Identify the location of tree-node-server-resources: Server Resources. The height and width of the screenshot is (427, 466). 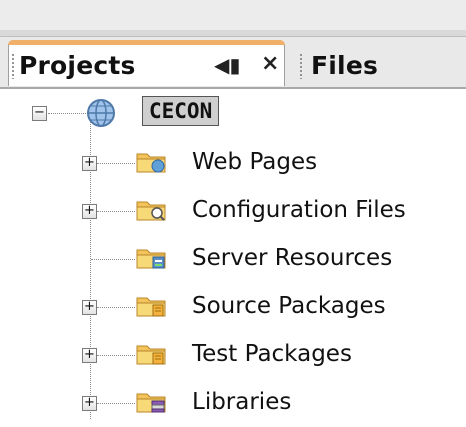
(233, 259).